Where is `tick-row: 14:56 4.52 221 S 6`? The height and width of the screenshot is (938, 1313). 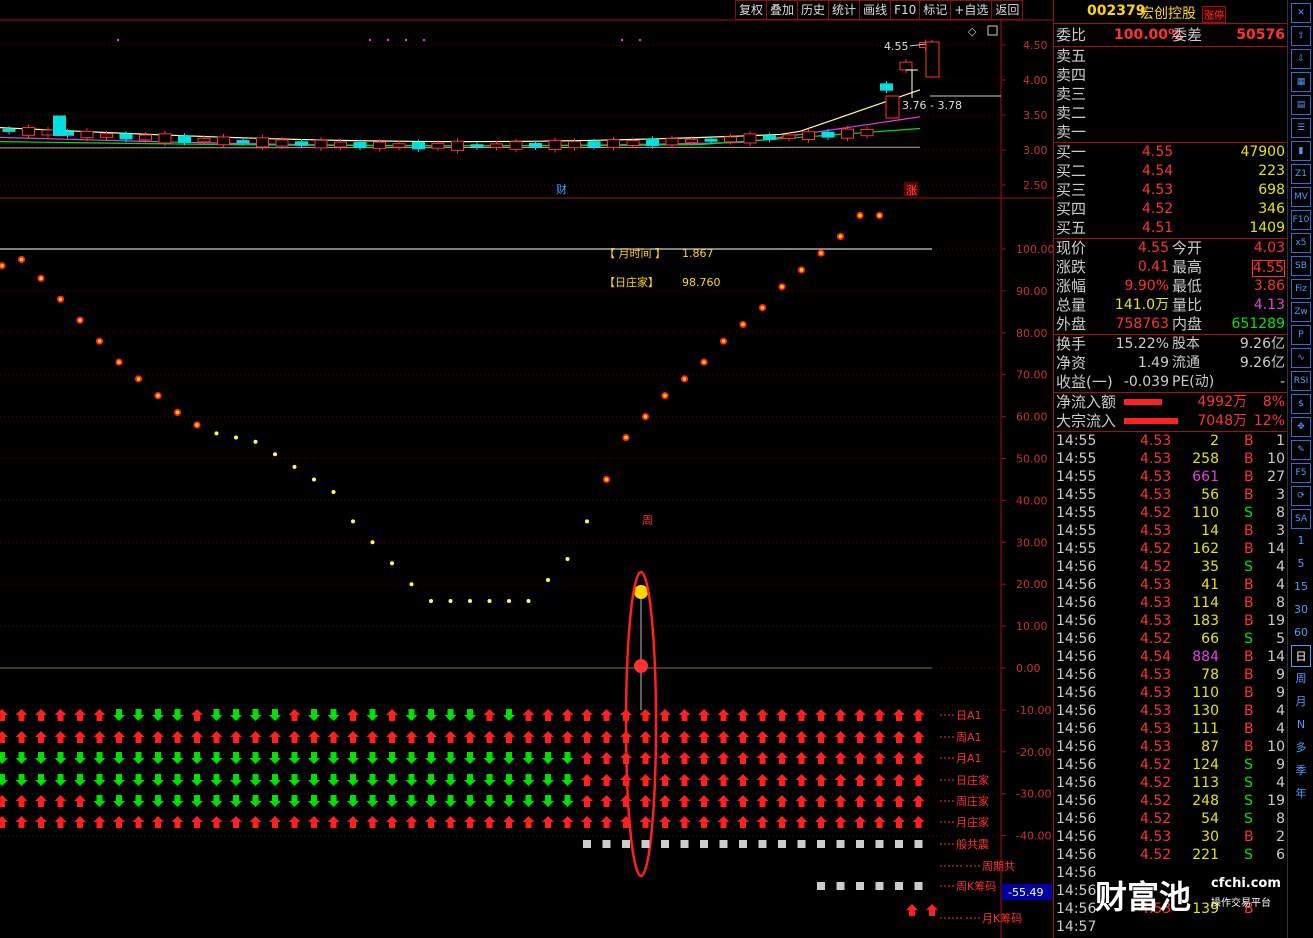 tick-row: 14:56 4.52 221 S 6 is located at coordinates (1170, 855).